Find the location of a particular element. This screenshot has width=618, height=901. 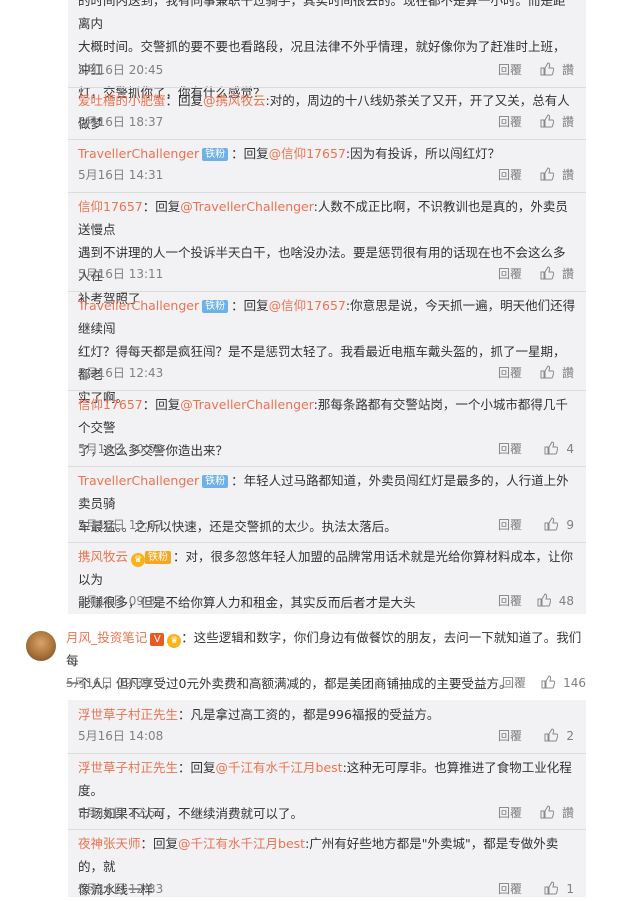

reply-username: 携风牧云 is located at coordinates (103, 556).